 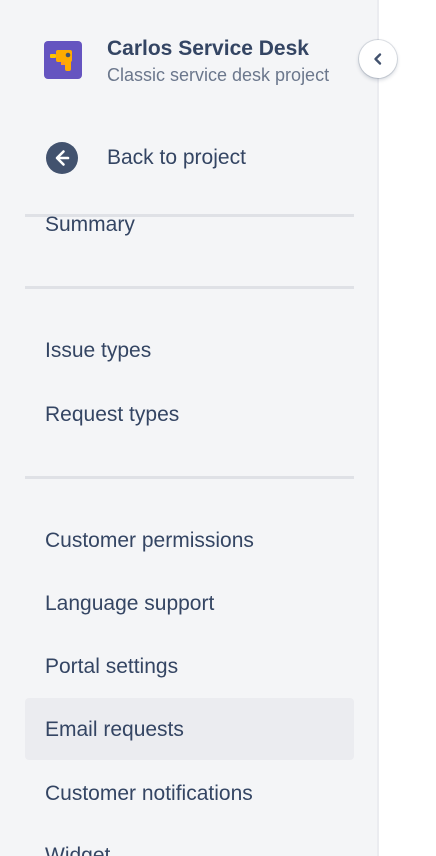 What do you see at coordinates (114, 729) in the screenshot?
I see `sidebar-item-label: Email requests` at bounding box center [114, 729].